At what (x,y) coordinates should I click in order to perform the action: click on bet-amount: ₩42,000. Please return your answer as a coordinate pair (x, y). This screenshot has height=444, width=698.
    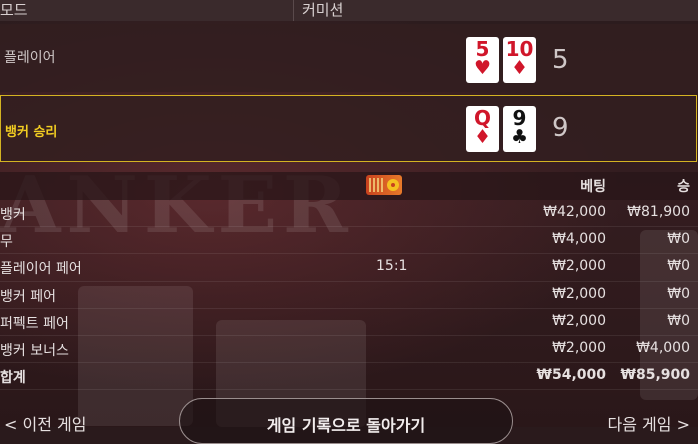
    Looking at the image, I should click on (574, 212).